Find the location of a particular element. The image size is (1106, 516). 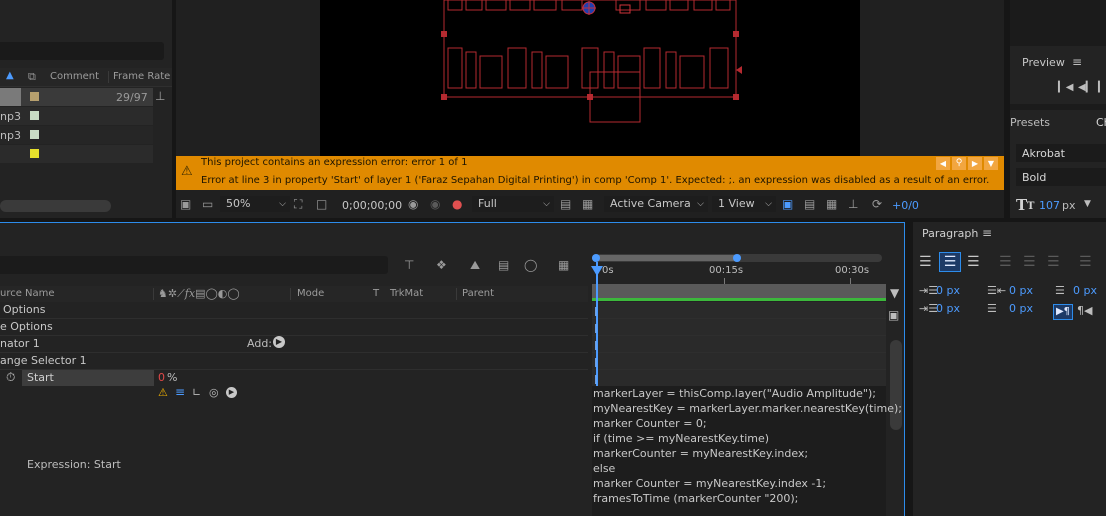

expression-error-icon: ⚠ is located at coordinates (163, 392).